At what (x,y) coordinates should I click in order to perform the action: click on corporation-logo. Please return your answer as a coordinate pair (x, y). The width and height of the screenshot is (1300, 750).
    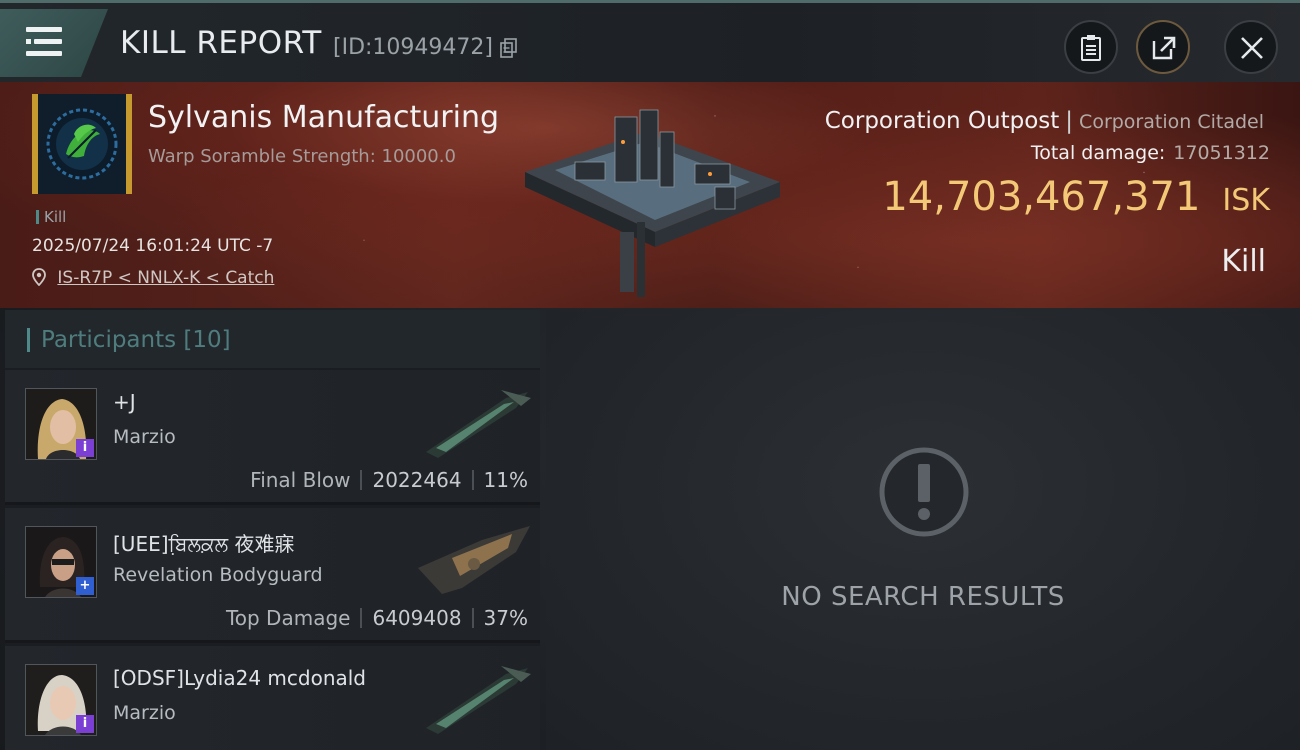
    Looking at the image, I should click on (82, 144).